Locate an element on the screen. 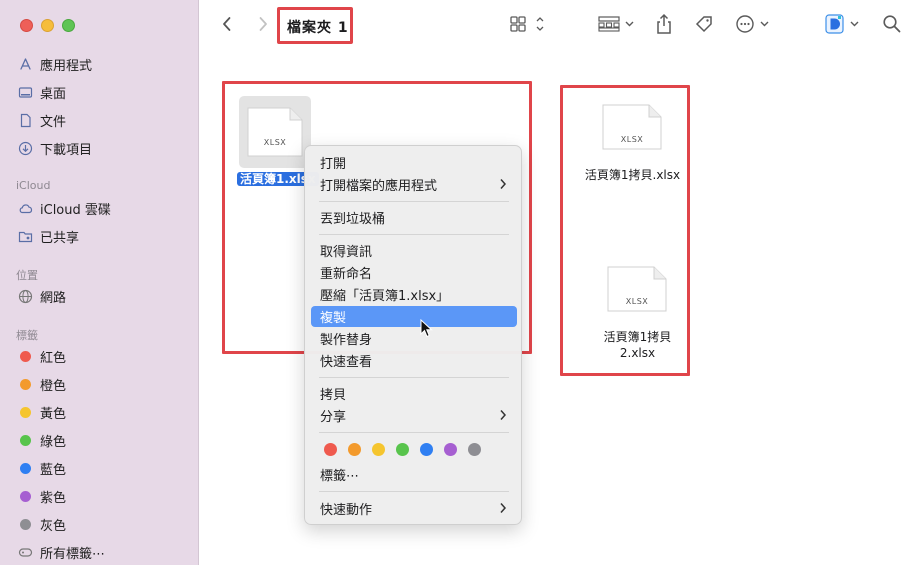 The width and height of the screenshot is (920, 565). annotation-box-copies is located at coordinates (625, 230).